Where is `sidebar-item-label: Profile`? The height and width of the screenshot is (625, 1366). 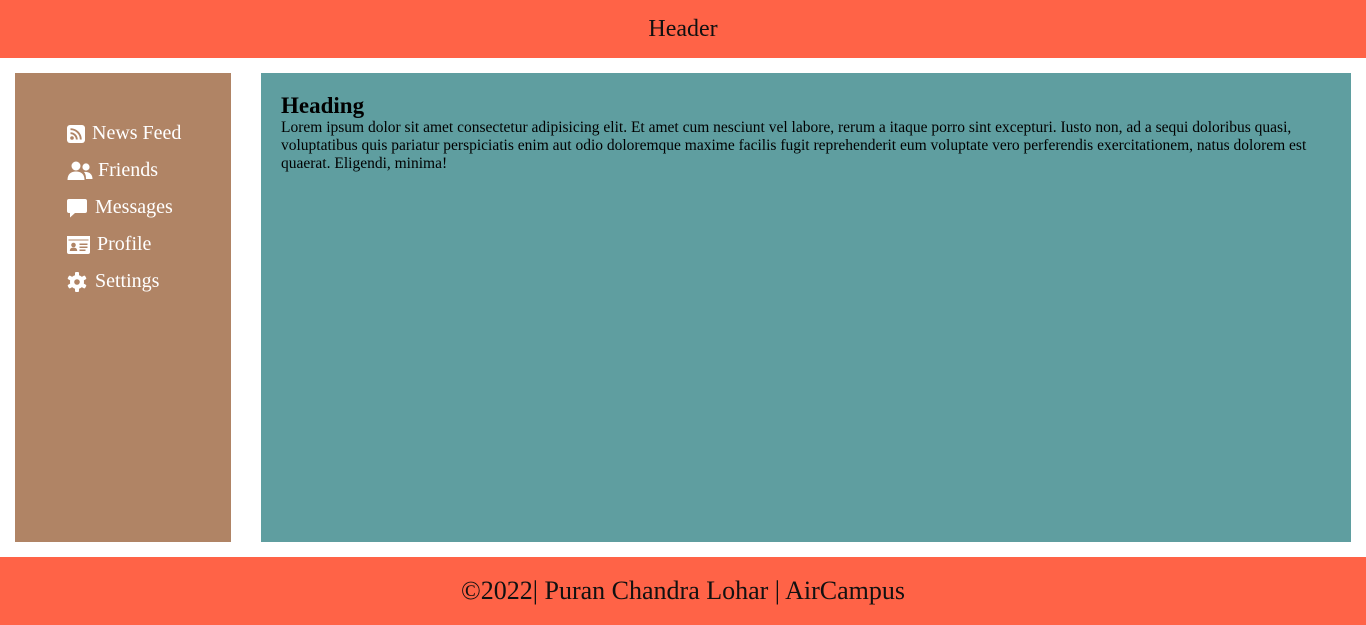 sidebar-item-label: Profile is located at coordinates (124, 244).